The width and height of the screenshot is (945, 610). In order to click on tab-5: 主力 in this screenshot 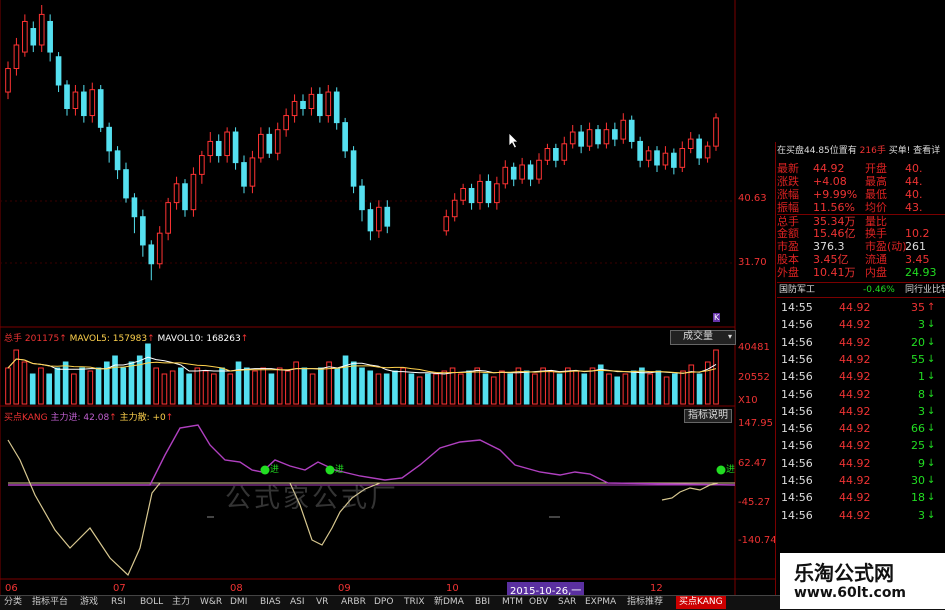, I will do `click(181, 602)`.